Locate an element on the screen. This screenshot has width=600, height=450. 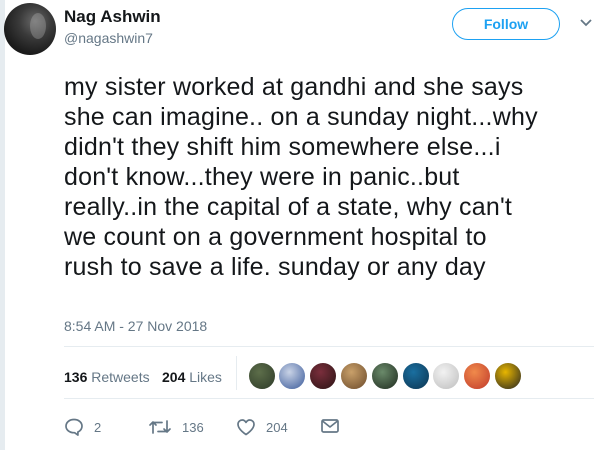
like-count: 204 is located at coordinates (277, 427).